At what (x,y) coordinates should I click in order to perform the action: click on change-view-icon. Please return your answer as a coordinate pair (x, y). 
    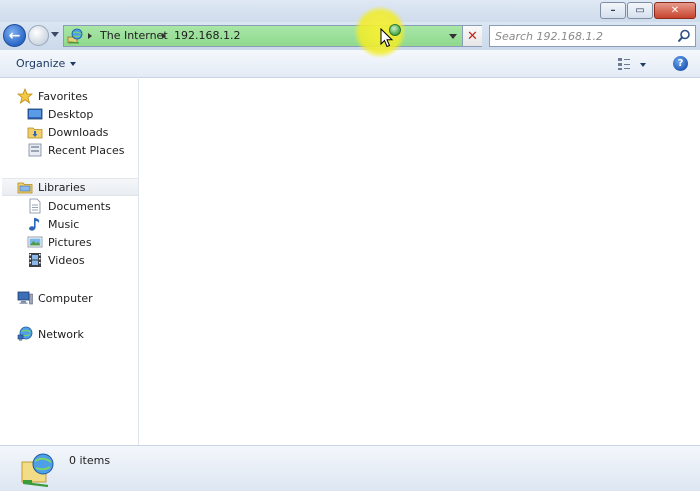
    Looking at the image, I should click on (624, 64).